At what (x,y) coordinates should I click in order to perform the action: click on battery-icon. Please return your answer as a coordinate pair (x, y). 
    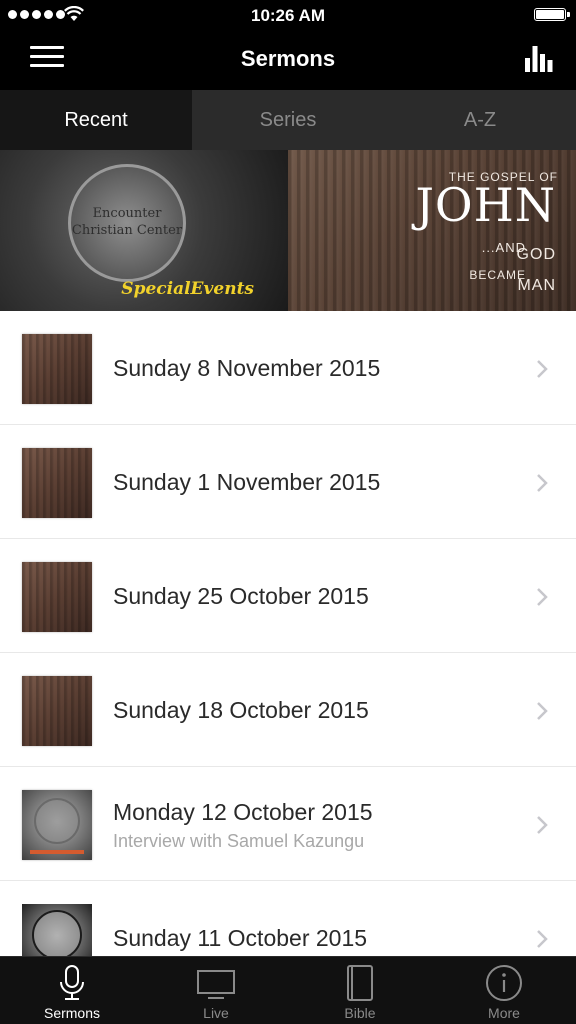
    Looking at the image, I should click on (552, 14).